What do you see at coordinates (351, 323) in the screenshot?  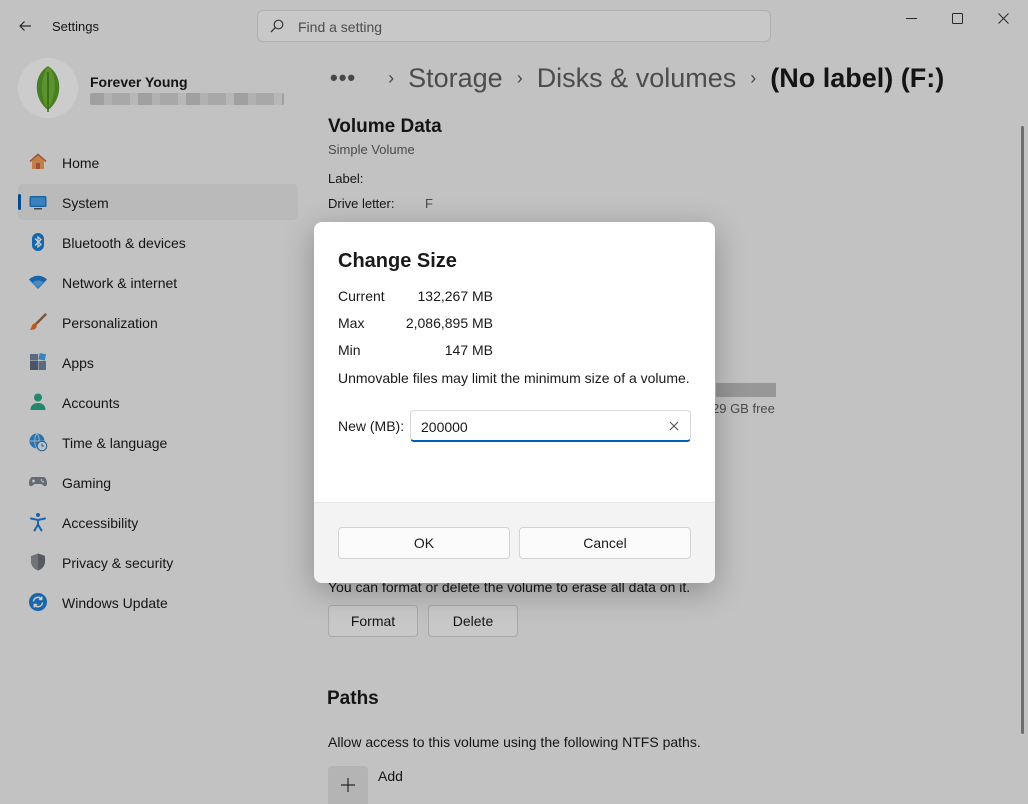 I see `max-size-label: Max` at bounding box center [351, 323].